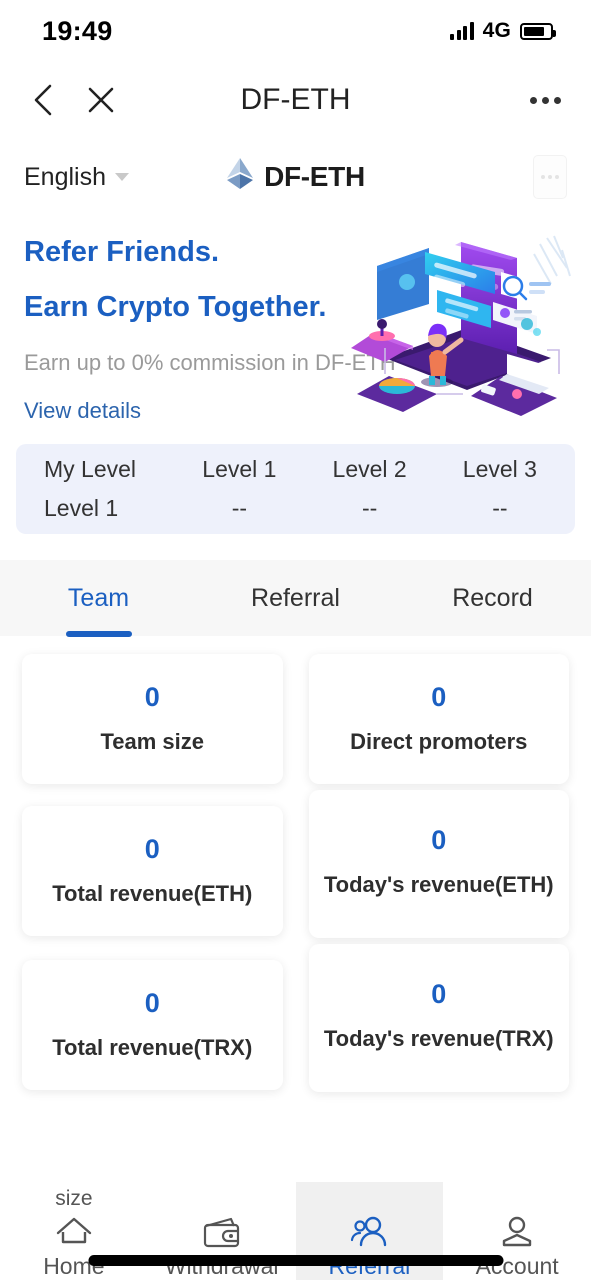 Image resolution: width=591 pixels, height=1280 pixels. What do you see at coordinates (438, 884) in the screenshot?
I see `stat-label: Today's revenue(ETH)` at bounding box center [438, 884].